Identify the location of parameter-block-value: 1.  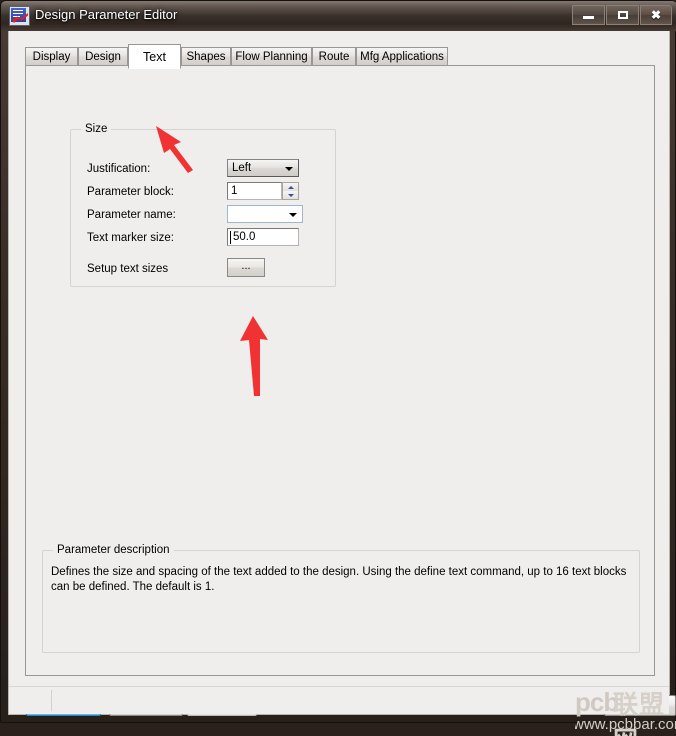
(234, 191).